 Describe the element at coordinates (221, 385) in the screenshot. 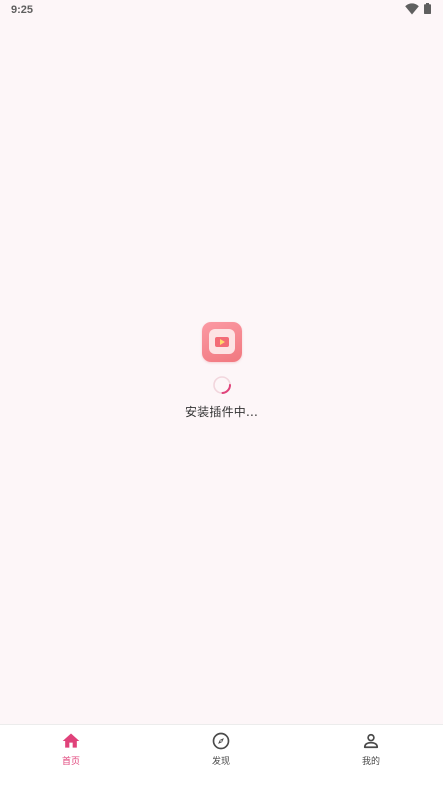

I see `loading-spinner-icon` at that location.